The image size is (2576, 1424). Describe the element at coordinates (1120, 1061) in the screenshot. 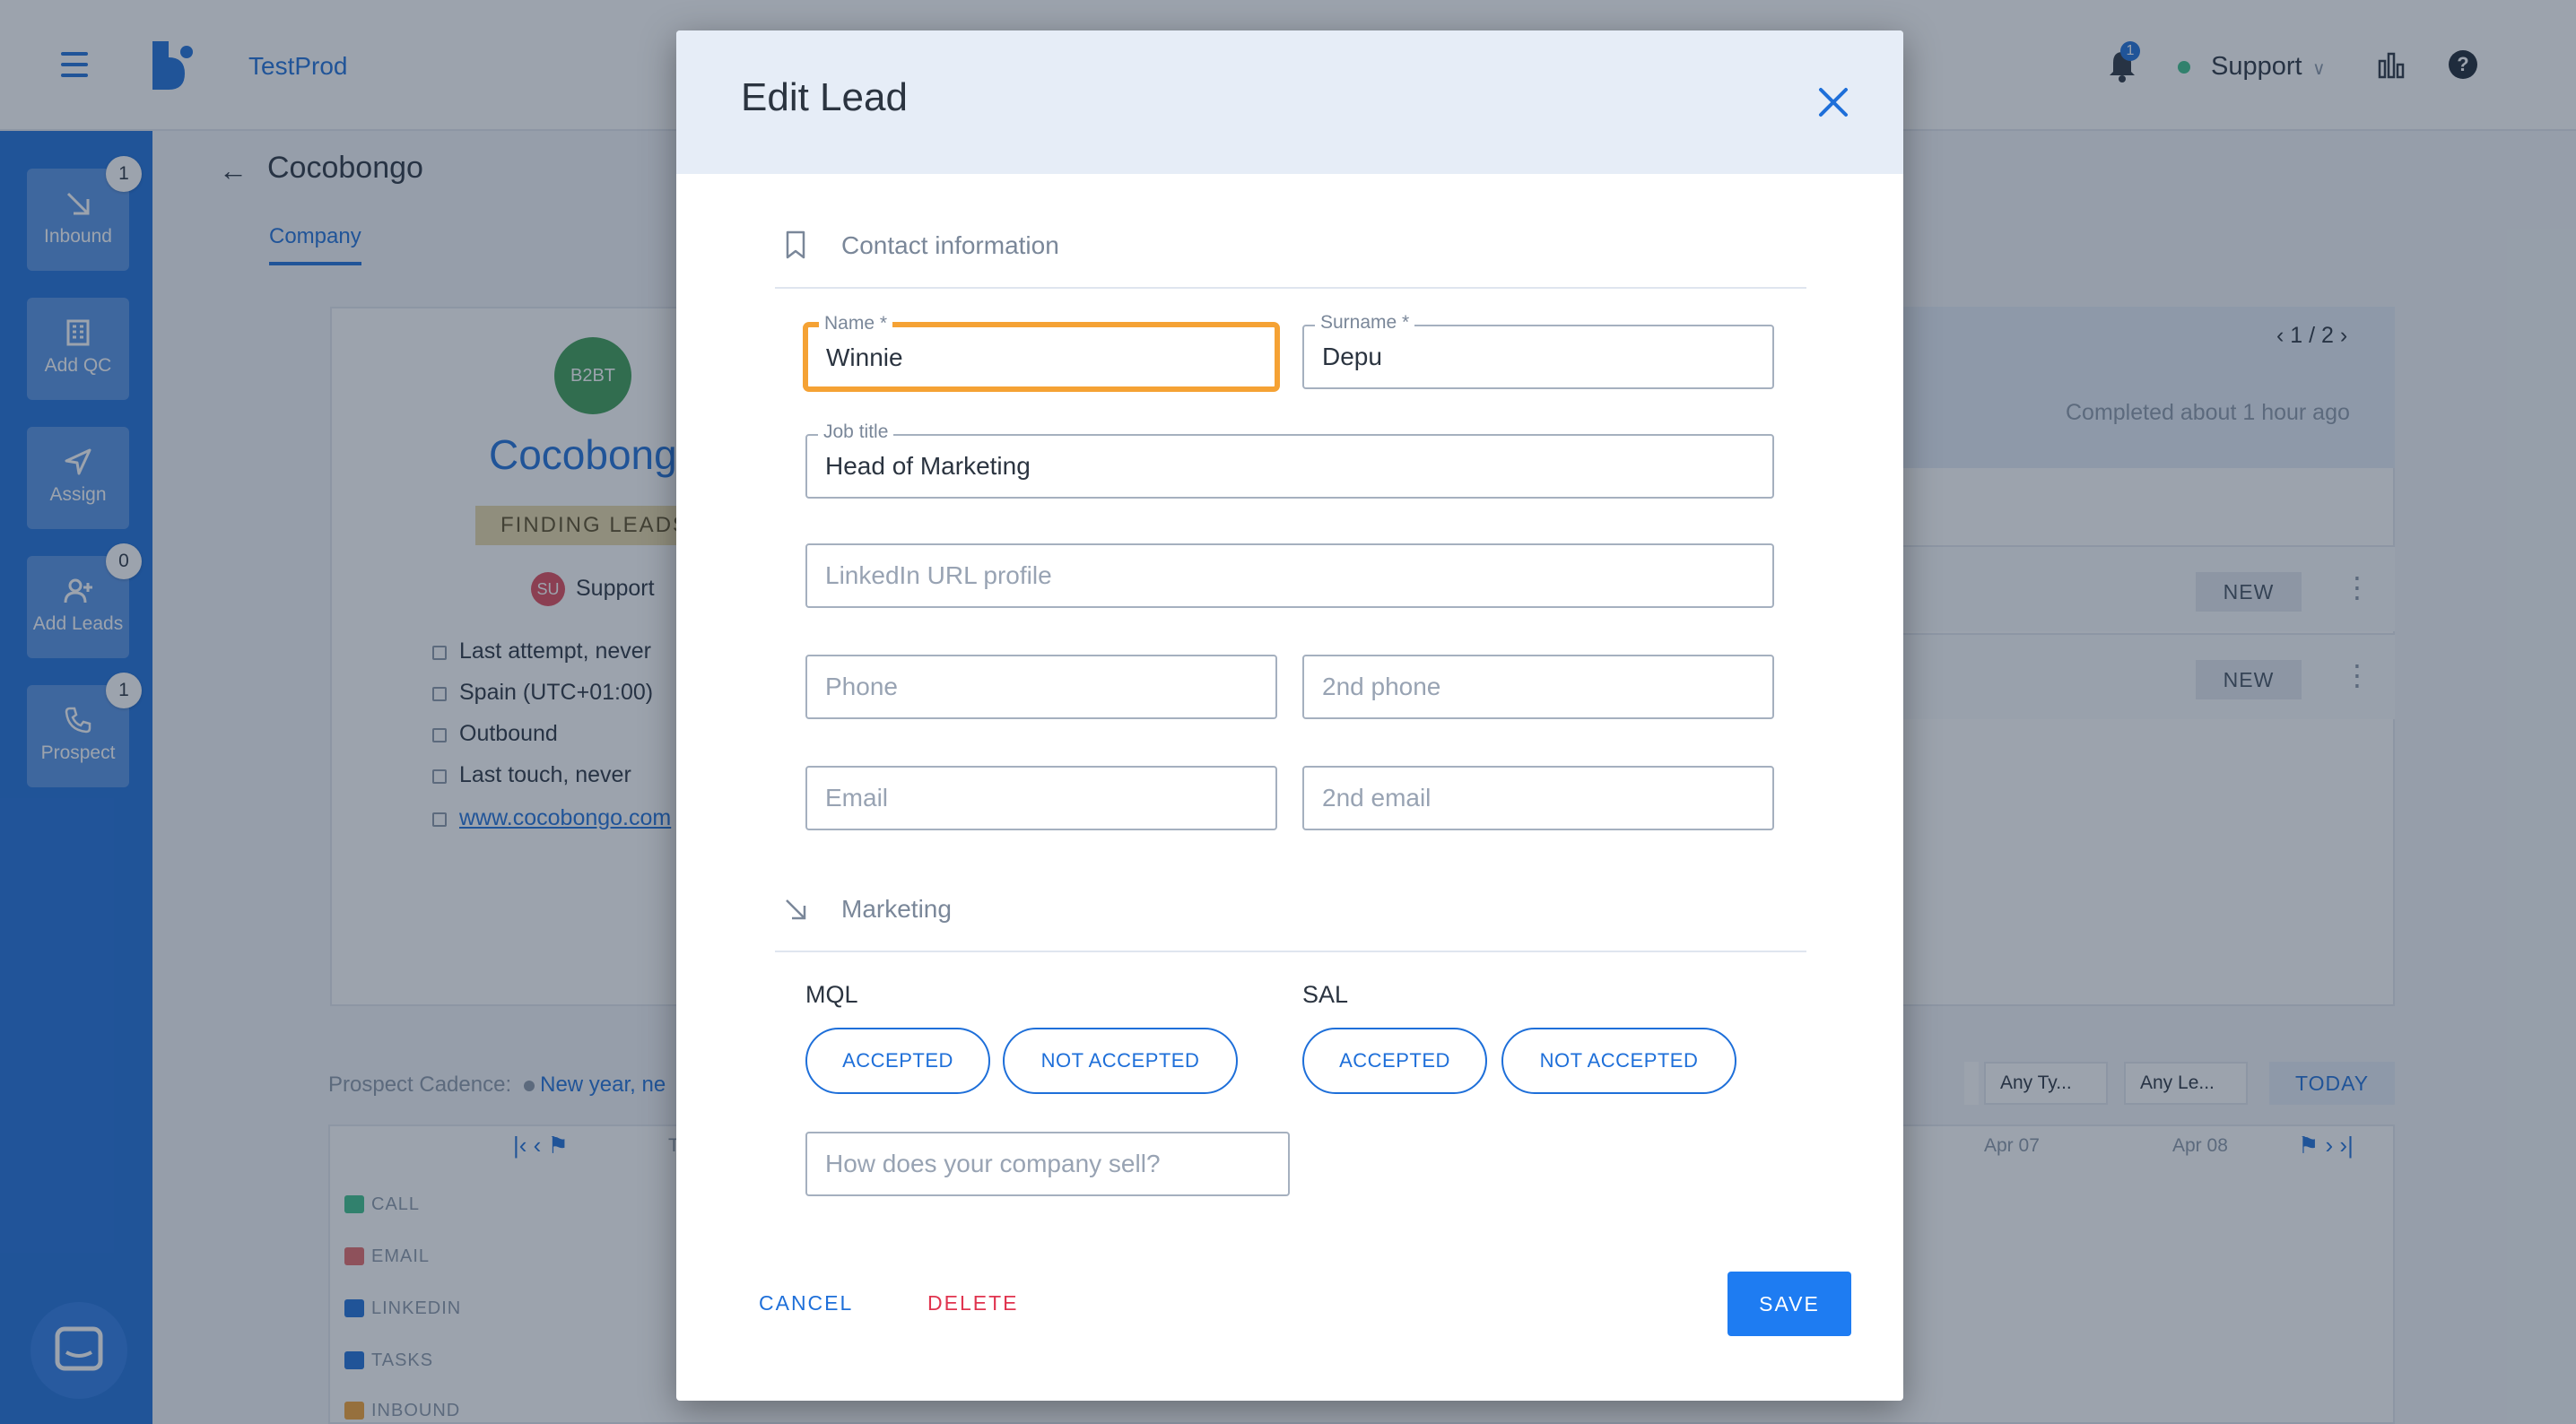

I see `mql-not-accepted-button: NOT ACCEPTED` at that location.